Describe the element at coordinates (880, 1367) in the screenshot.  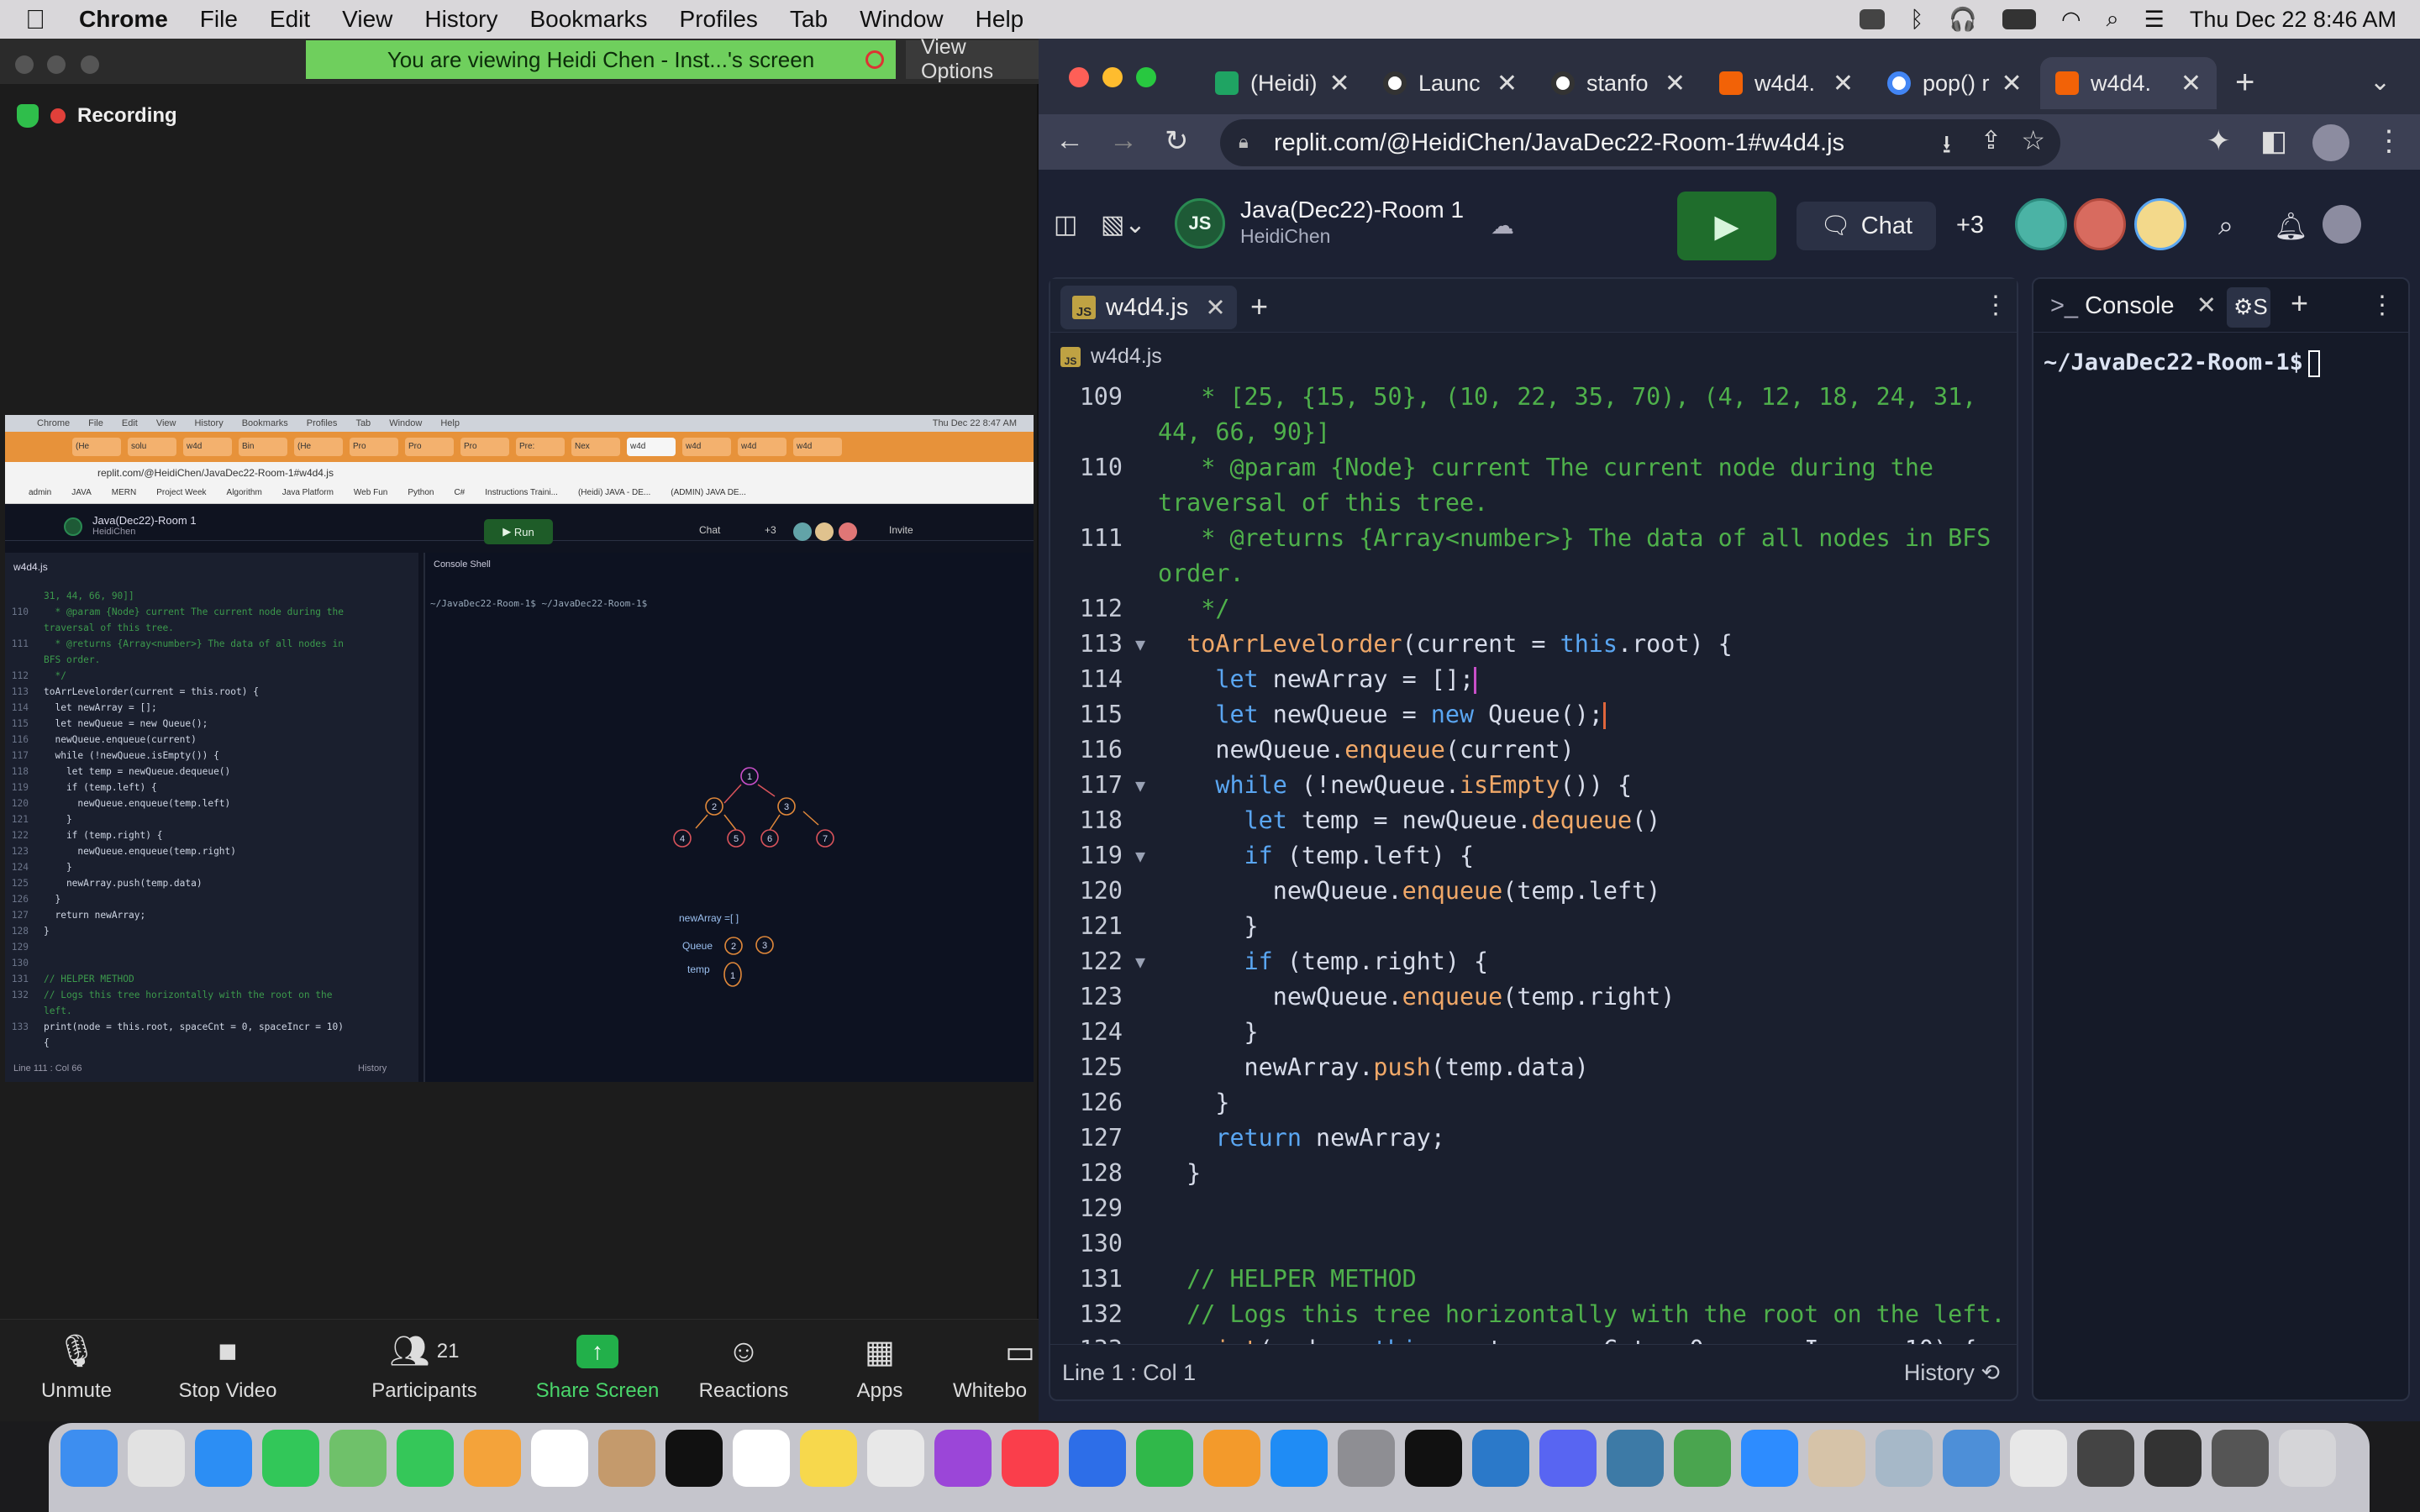
I see `apps-button: ▦ Apps` at that location.